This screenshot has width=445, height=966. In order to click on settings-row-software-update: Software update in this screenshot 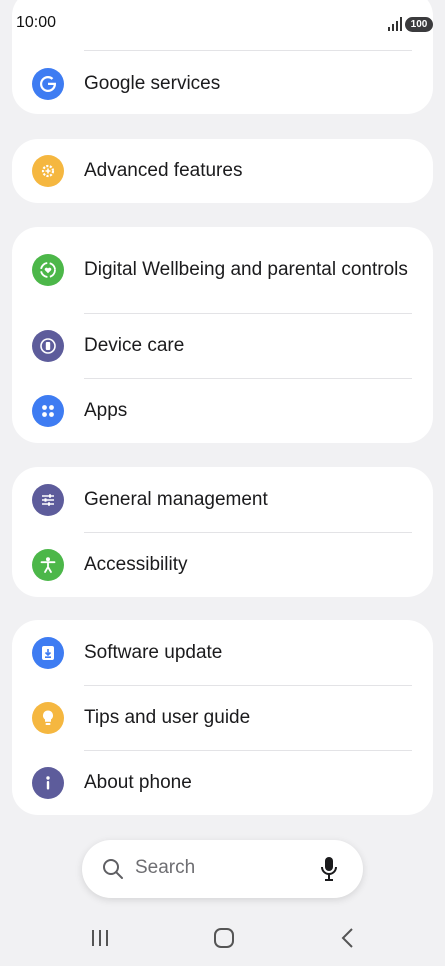, I will do `click(222, 652)`.